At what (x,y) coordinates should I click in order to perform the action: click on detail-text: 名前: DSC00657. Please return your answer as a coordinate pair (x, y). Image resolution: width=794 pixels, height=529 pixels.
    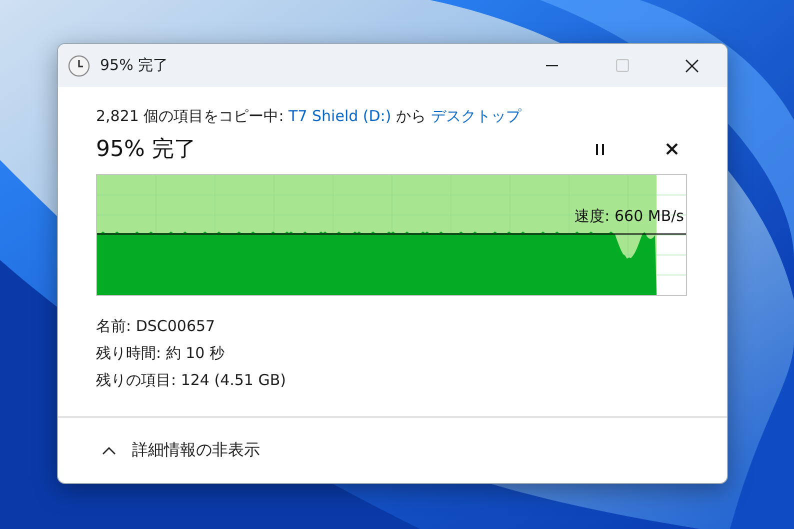
    Looking at the image, I should click on (156, 326).